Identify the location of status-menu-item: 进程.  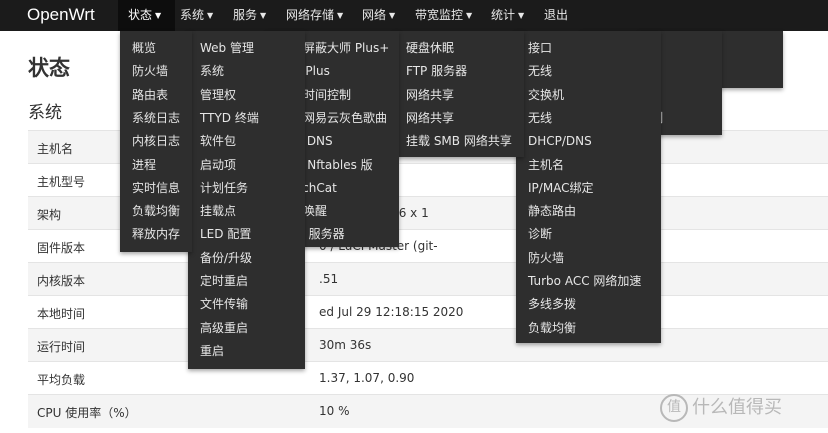
(156, 165).